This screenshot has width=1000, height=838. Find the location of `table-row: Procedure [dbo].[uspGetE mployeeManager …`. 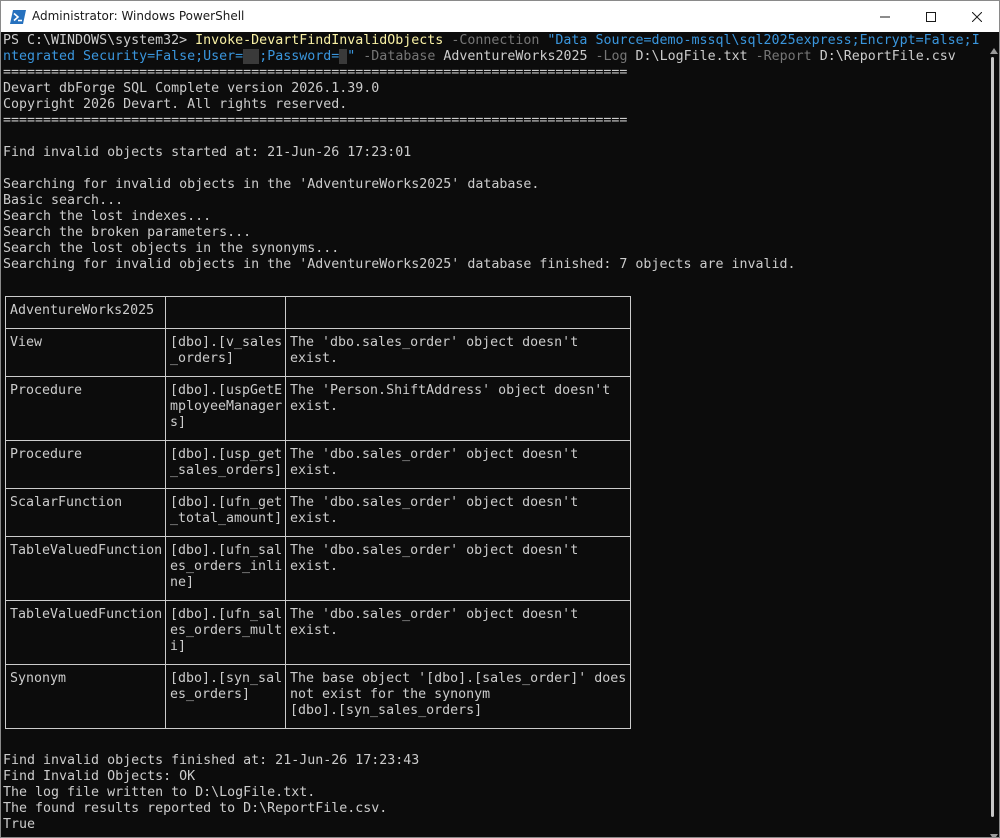

table-row: Procedure [dbo].[uspGetE mployeeManager … is located at coordinates (318, 408).